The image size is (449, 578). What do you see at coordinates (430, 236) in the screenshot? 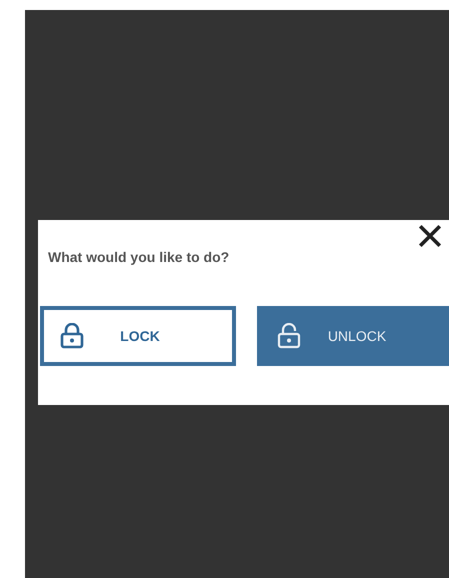
I see `close-icon` at bounding box center [430, 236].